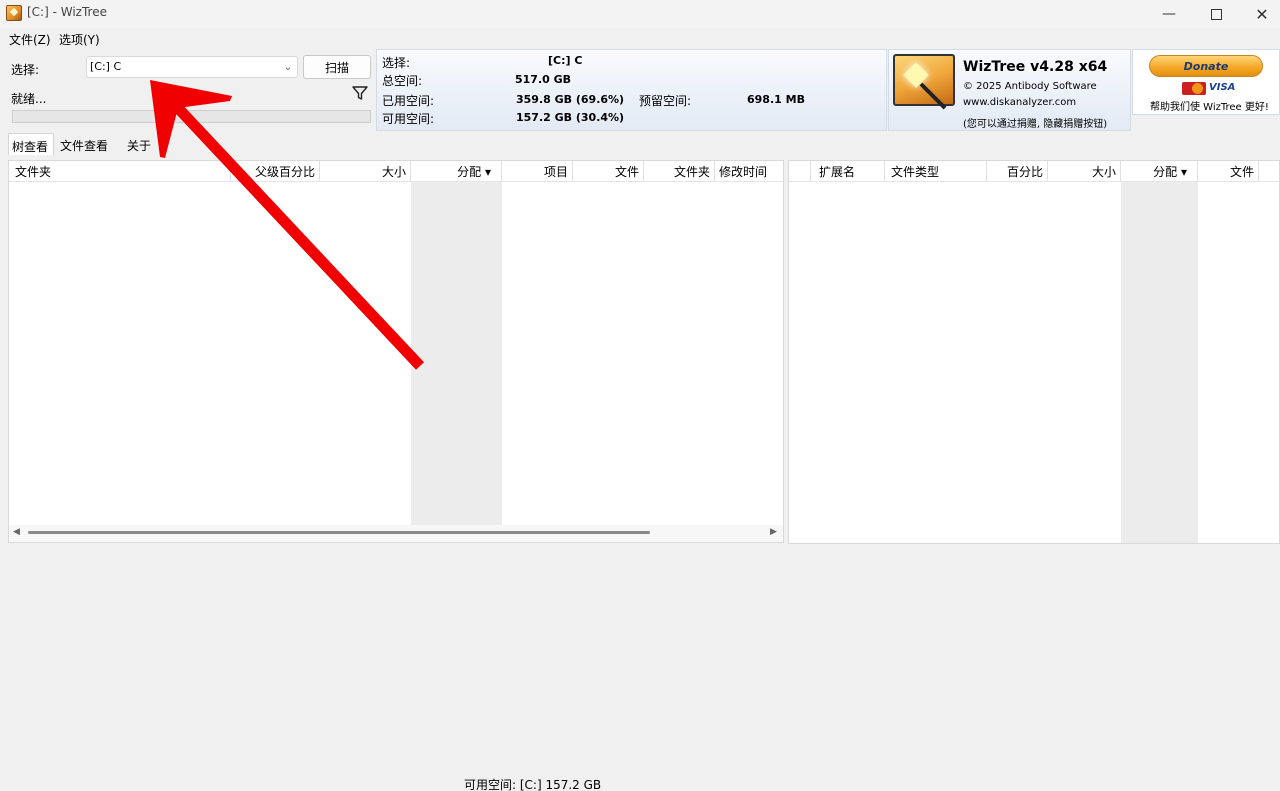  I want to click on filter-icon, so click(360, 93).